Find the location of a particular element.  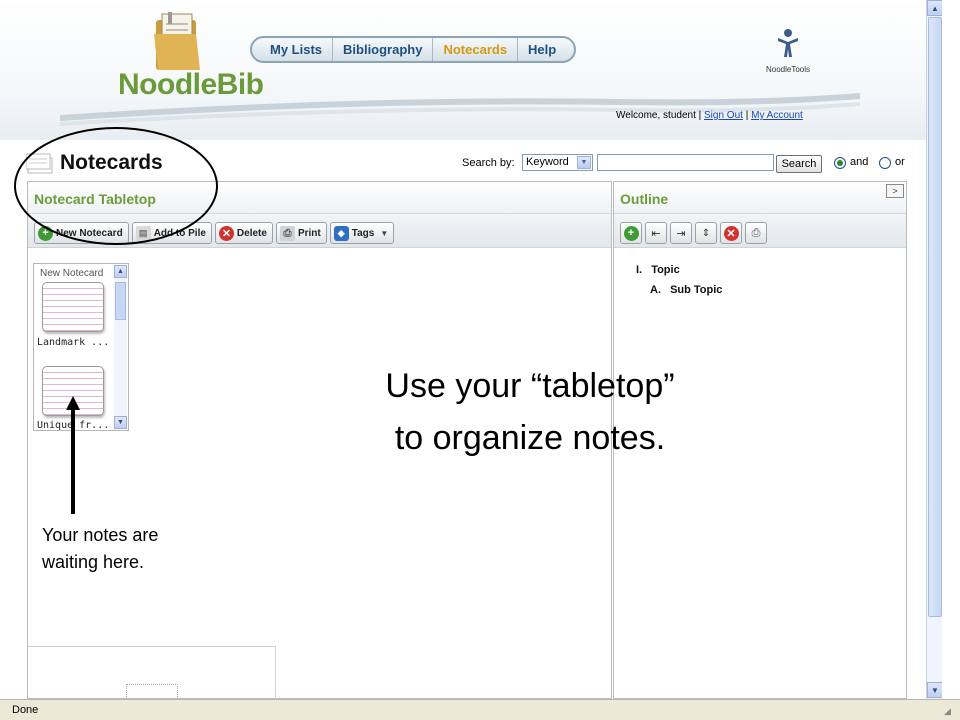

outdent-icon: ⇤ is located at coordinates (656, 233).